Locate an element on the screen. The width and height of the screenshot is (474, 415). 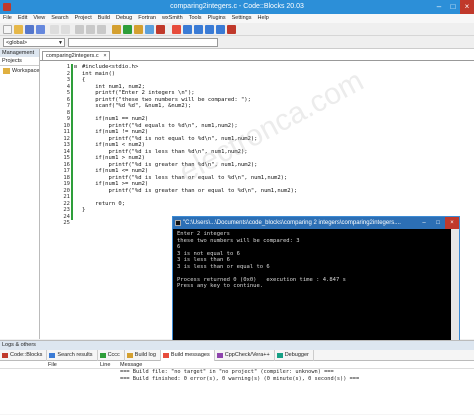
debug-step-out-icon is located at coordinates (220, 29).